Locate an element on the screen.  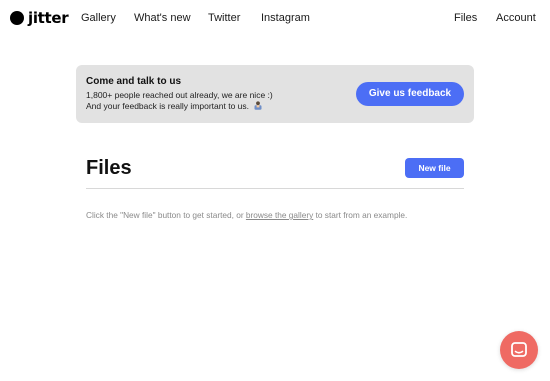
nav-link-account: Account is located at coordinates (516, 18).